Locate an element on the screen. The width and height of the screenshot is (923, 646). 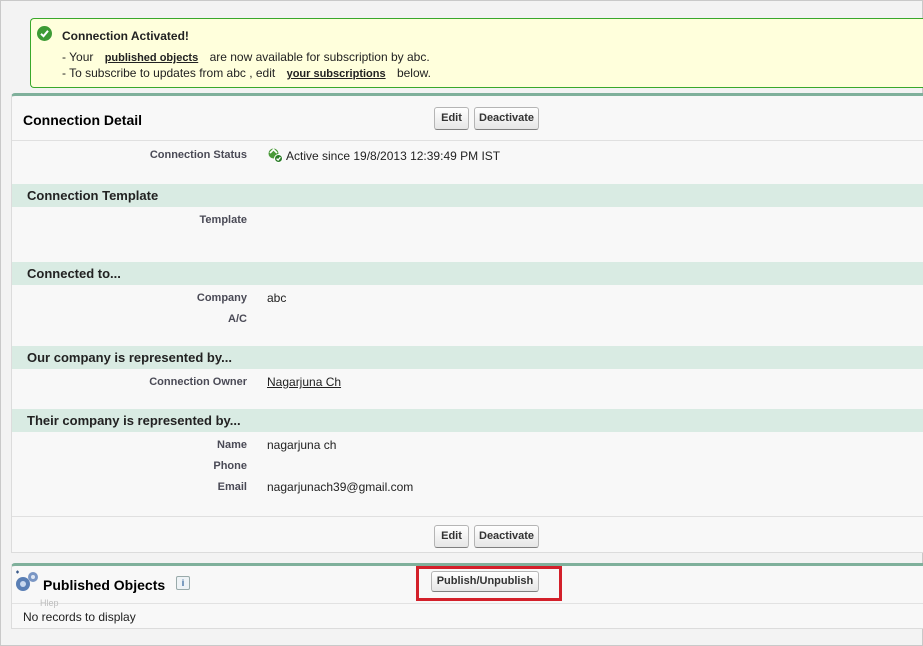
company-value: abc is located at coordinates (277, 298).